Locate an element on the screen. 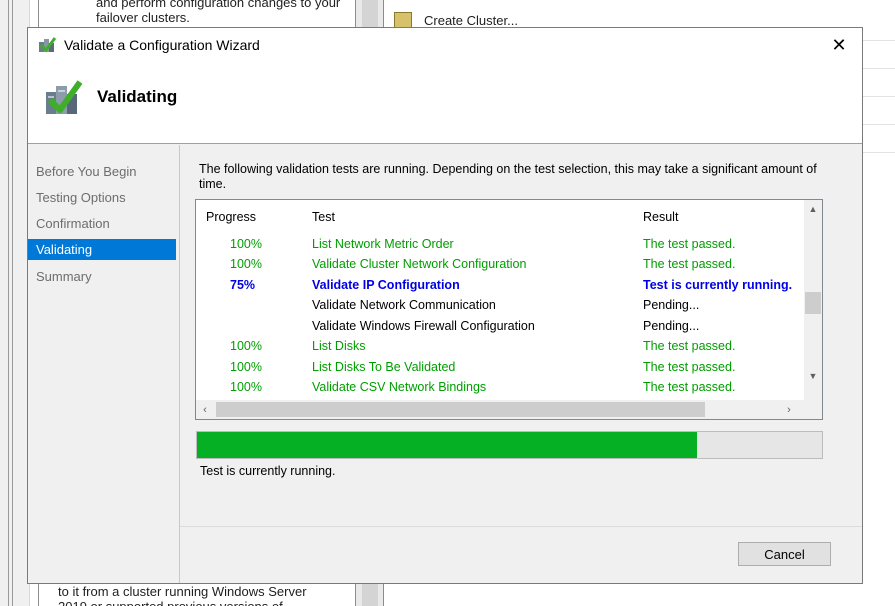 The image size is (895, 606). cancel-button: Cancel is located at coordinates (784, 554).